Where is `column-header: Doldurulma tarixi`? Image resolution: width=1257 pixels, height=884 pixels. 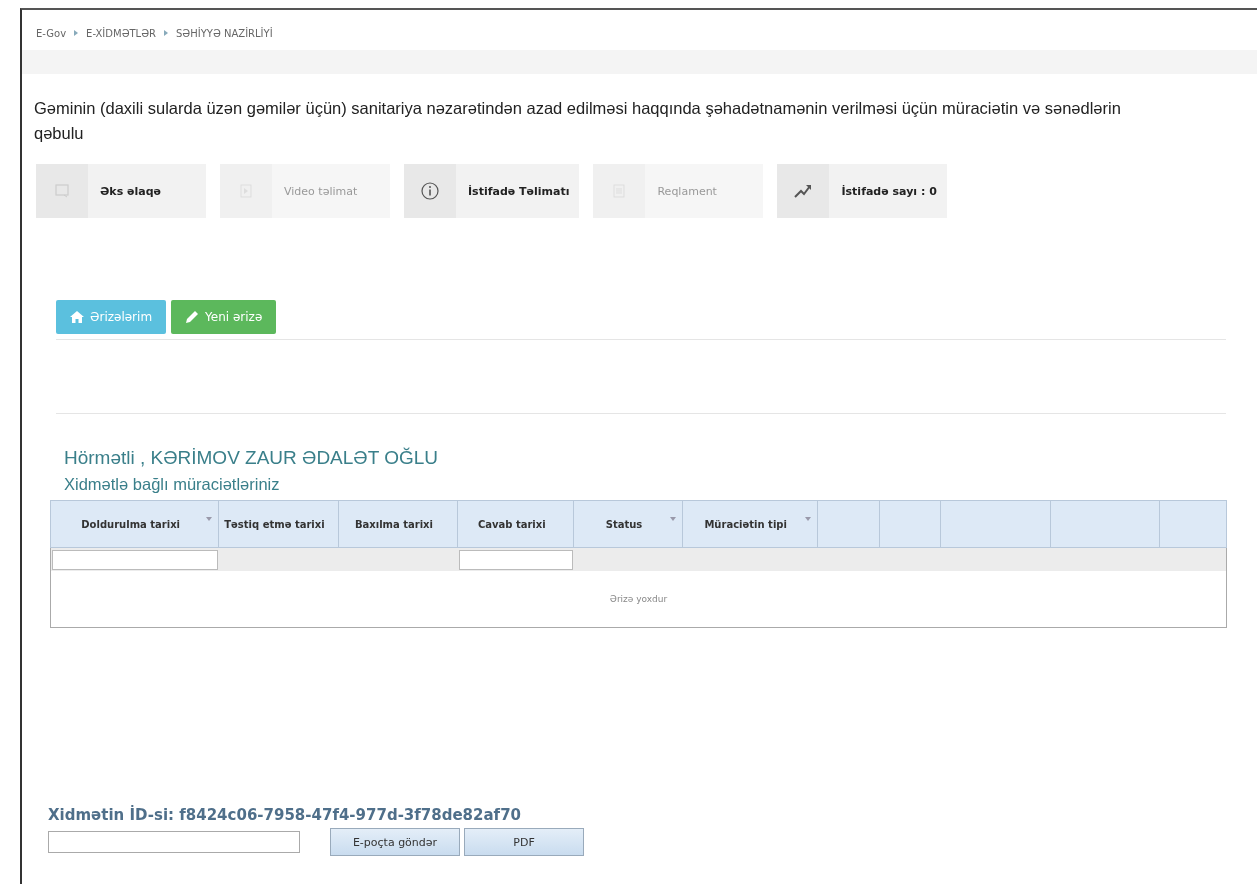 column-header: Doldurulma tarixi is located at coordinates (134, 524).